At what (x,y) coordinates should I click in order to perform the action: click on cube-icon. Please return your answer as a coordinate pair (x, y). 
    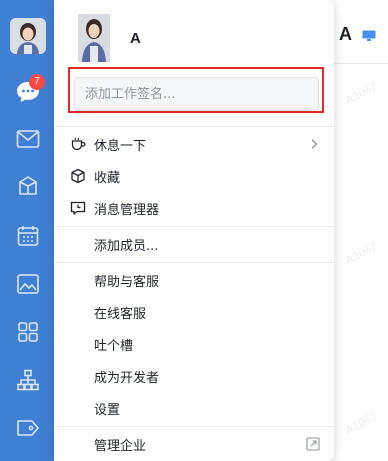
    Looking at the image, I should click on (78, 176).